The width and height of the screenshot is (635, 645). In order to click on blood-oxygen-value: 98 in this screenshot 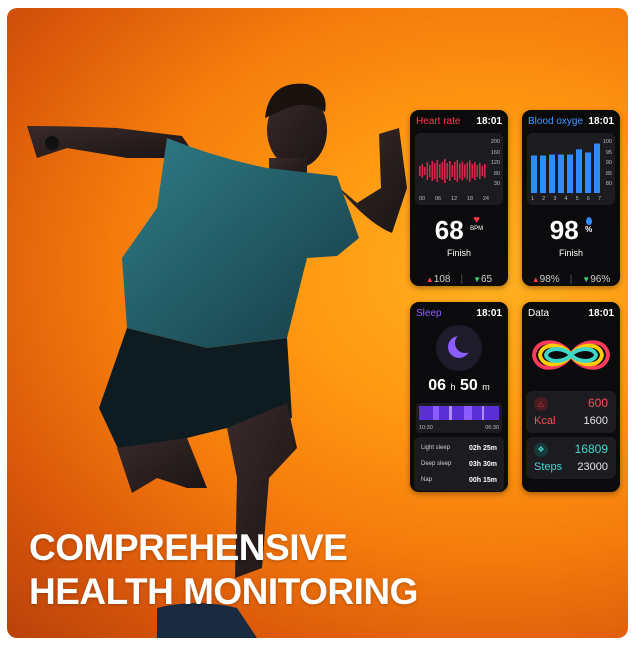, I will do `click(564, 230)`.